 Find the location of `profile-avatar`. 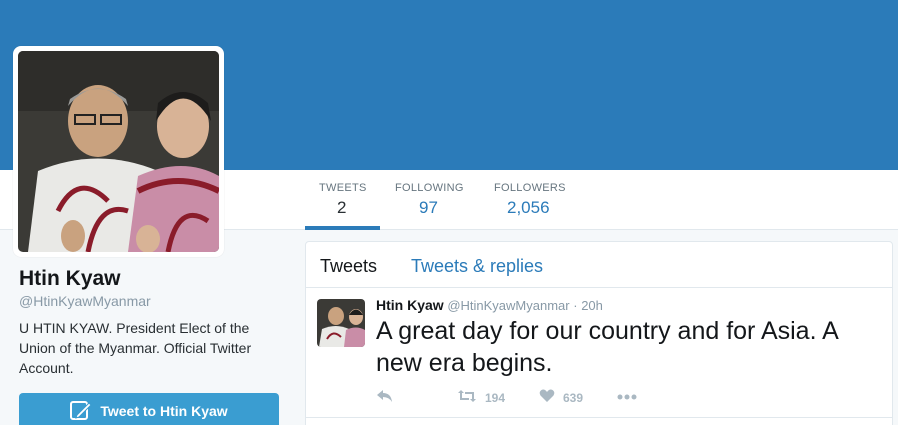

profile-avatar is located at coordinates (118, 151).